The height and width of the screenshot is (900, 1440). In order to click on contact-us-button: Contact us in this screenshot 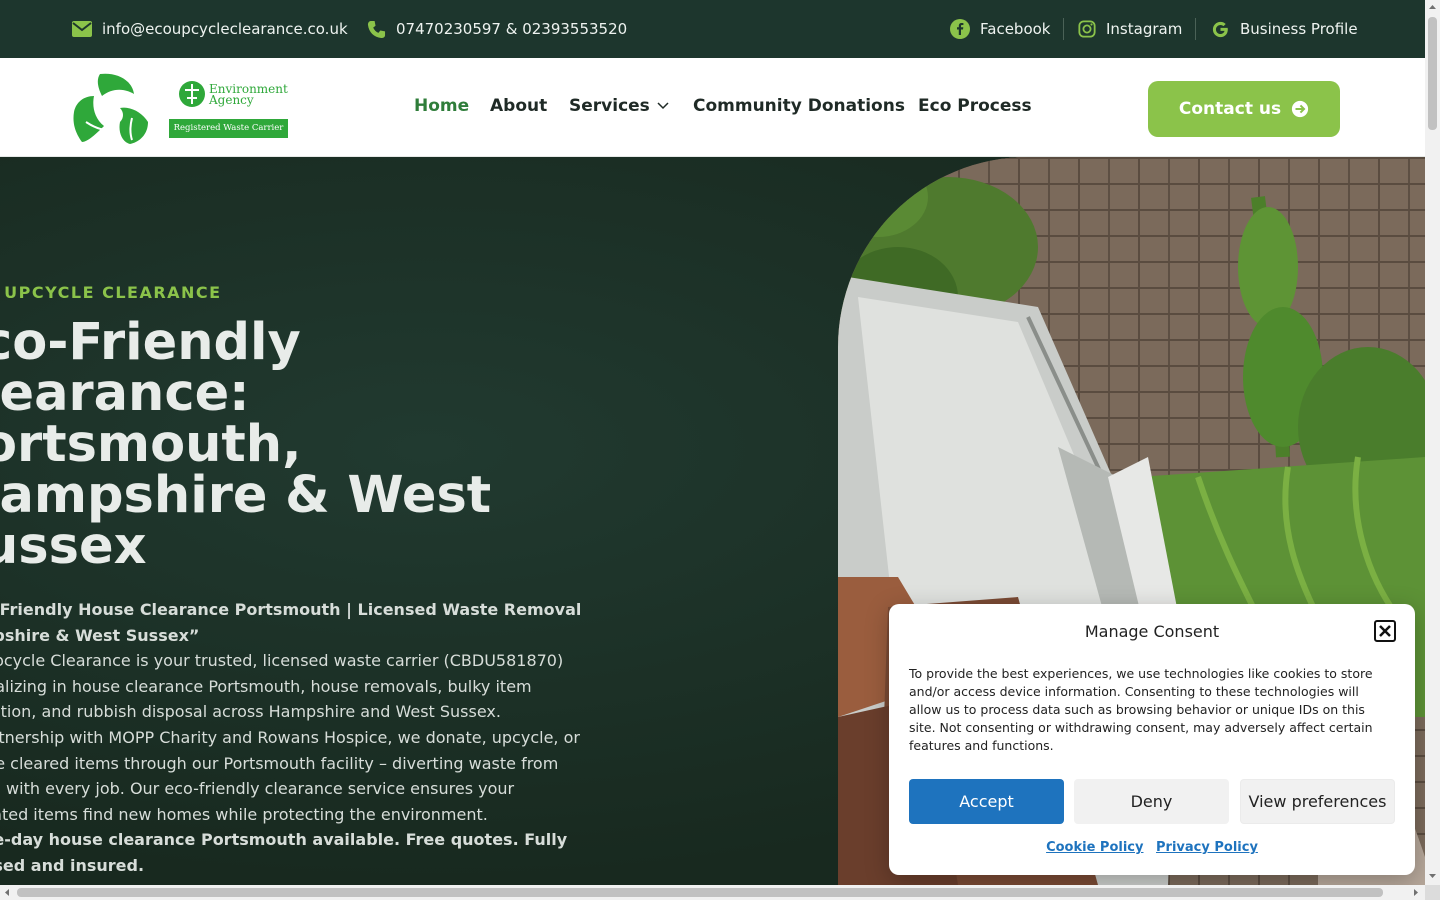, I will do `click(1244, 109)`.